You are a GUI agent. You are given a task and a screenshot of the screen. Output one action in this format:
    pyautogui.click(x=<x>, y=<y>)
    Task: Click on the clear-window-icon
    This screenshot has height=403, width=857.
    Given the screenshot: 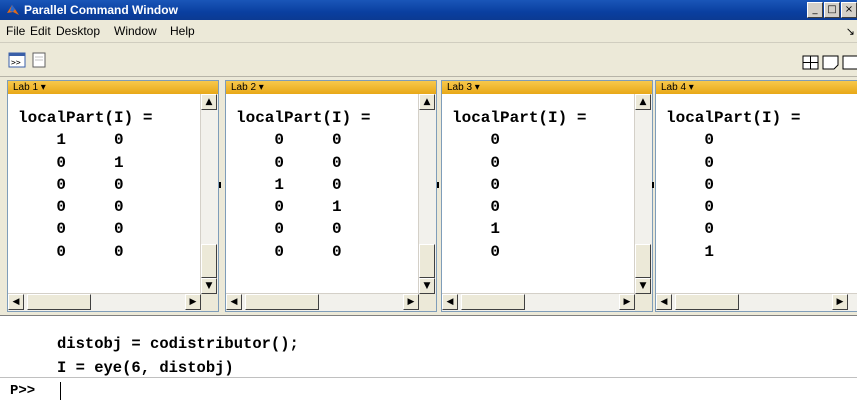 What is the action you would take?
    pyautogui.click(x=39, y=60)
    